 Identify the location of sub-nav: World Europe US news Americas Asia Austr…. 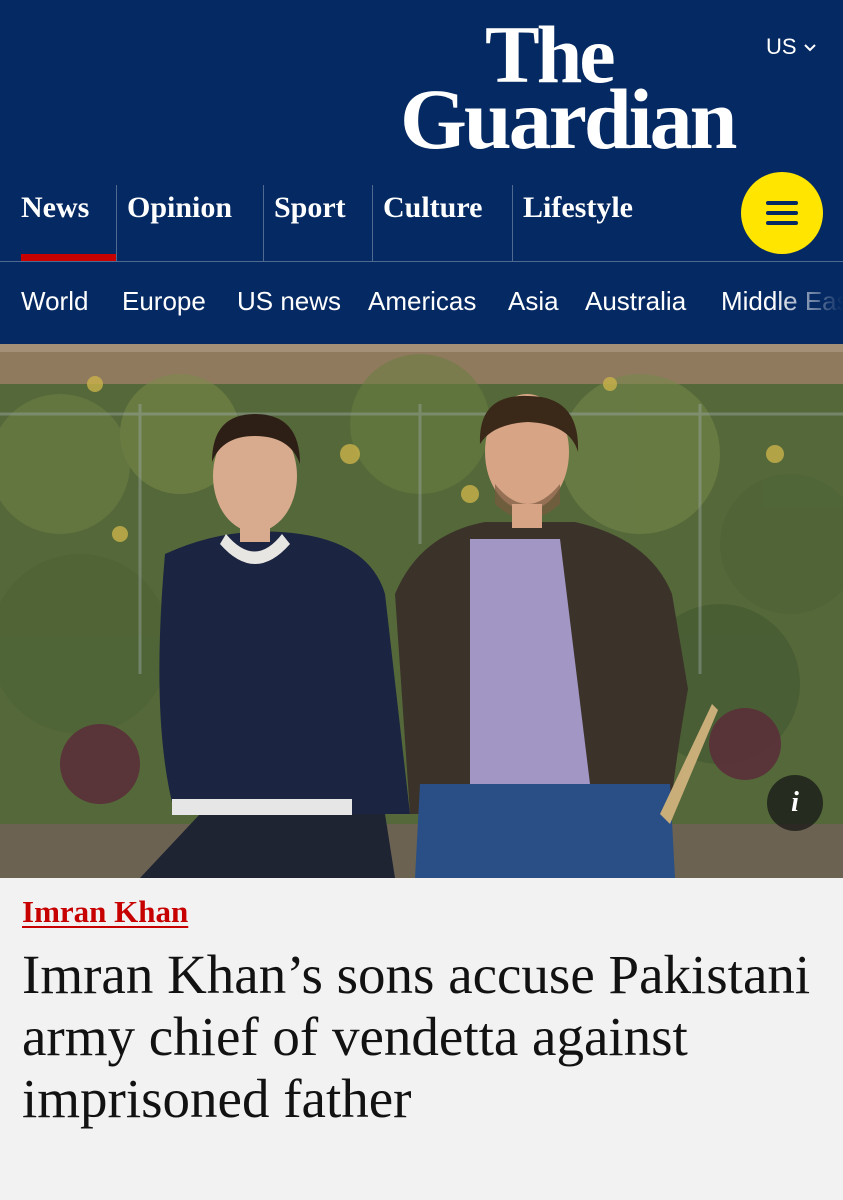
(421, 303).